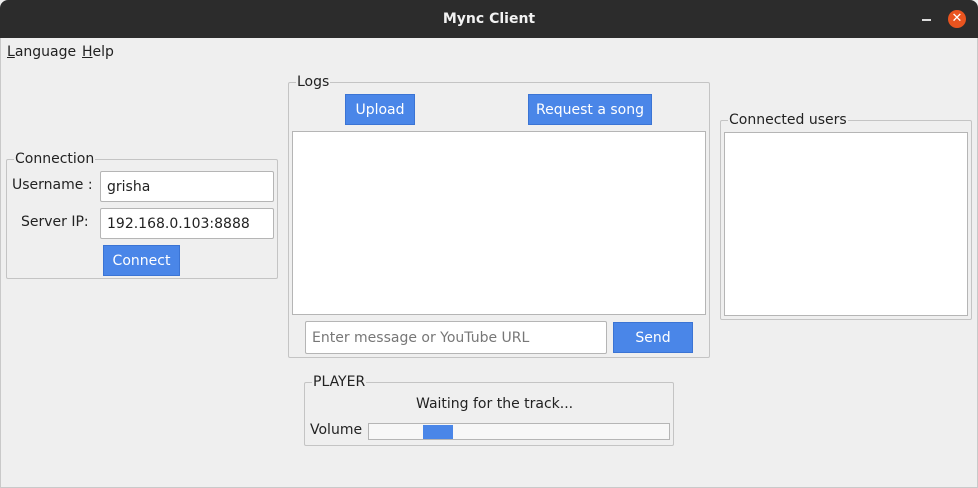 This screenshot has height=488, width=978. I want to click on request-song-button: Request a song, so click(590, 109).